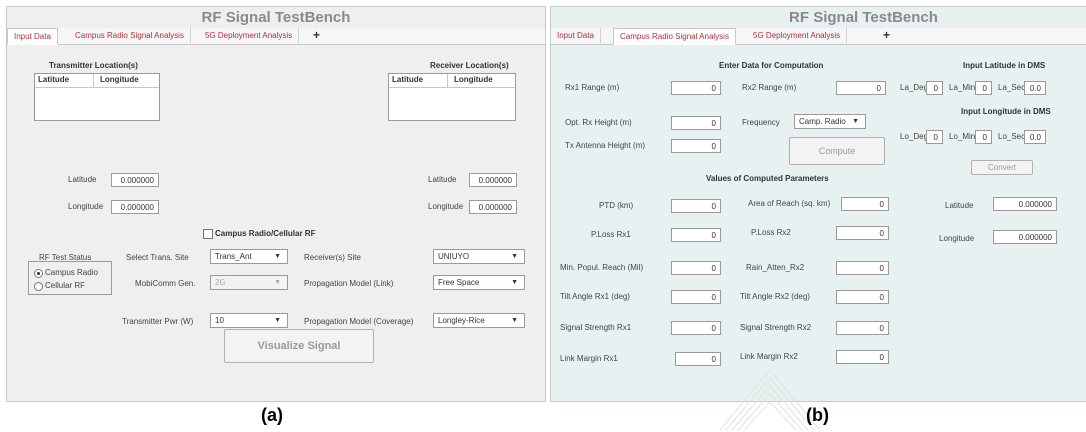 This screenshot has height=432, width=1086. I want to click on ploss-rx2-field: 0, so click(862, 233).